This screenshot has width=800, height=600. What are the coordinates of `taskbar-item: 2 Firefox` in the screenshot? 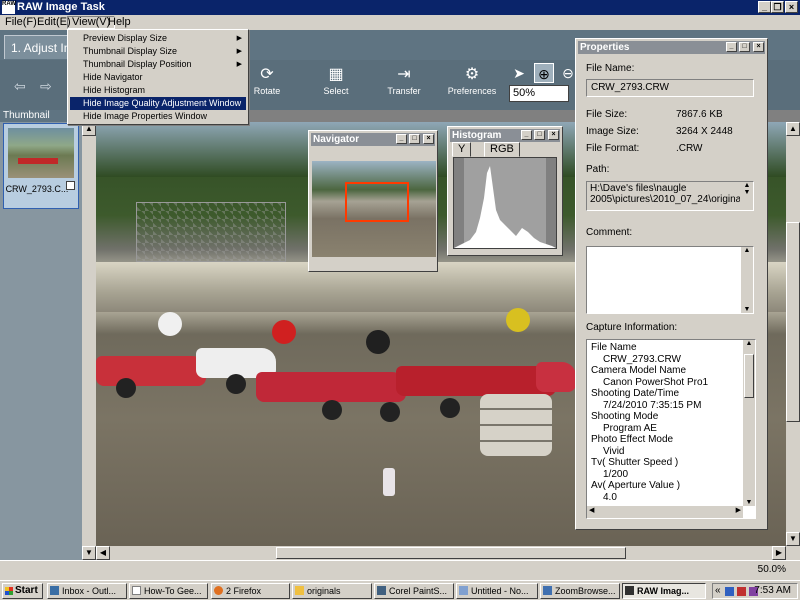 It's located at (250, 591).